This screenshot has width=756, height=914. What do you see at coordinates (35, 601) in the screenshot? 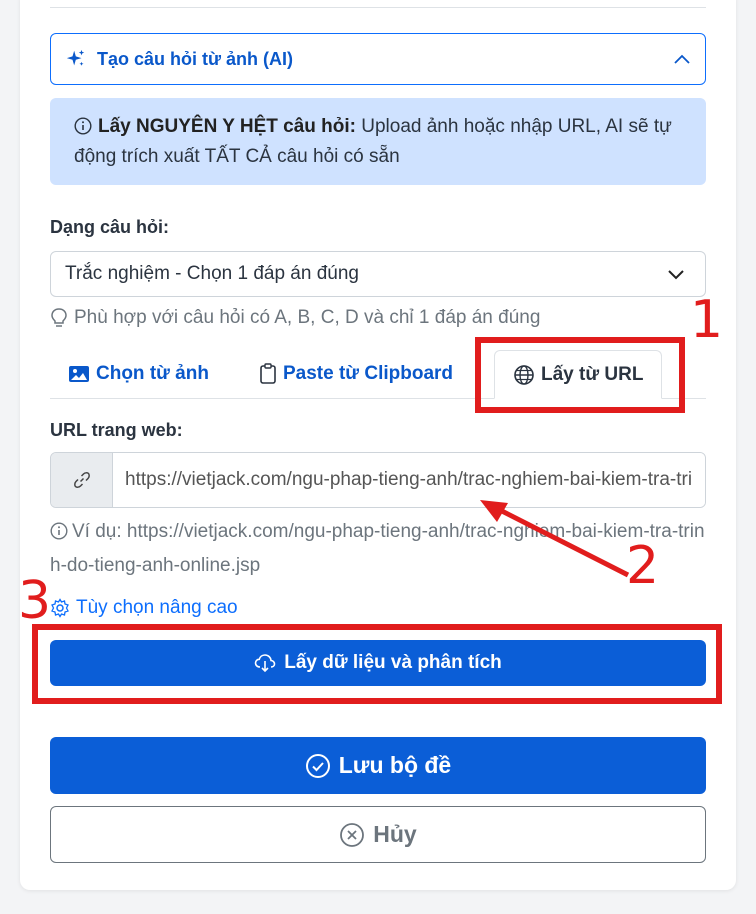
I see `annotation-number-3: 3` at bounding box center [35, 601].